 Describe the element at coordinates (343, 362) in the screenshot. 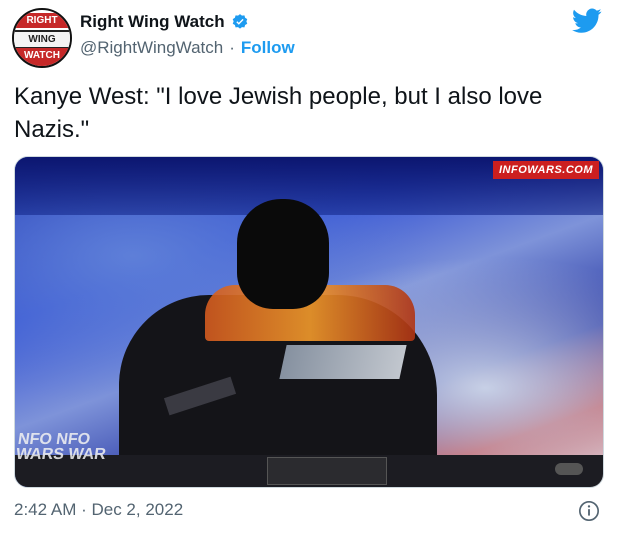

I see `jacket-patch` at that location.